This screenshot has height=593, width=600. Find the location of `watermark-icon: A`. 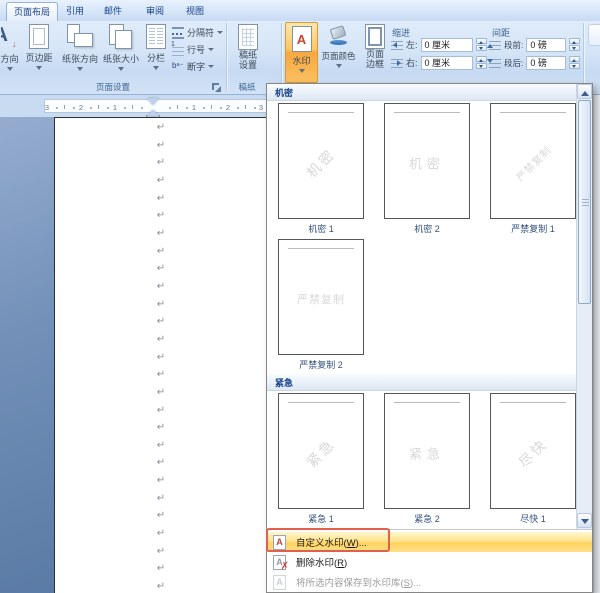

watermark-icon: A is located at coordinates (301, 39).